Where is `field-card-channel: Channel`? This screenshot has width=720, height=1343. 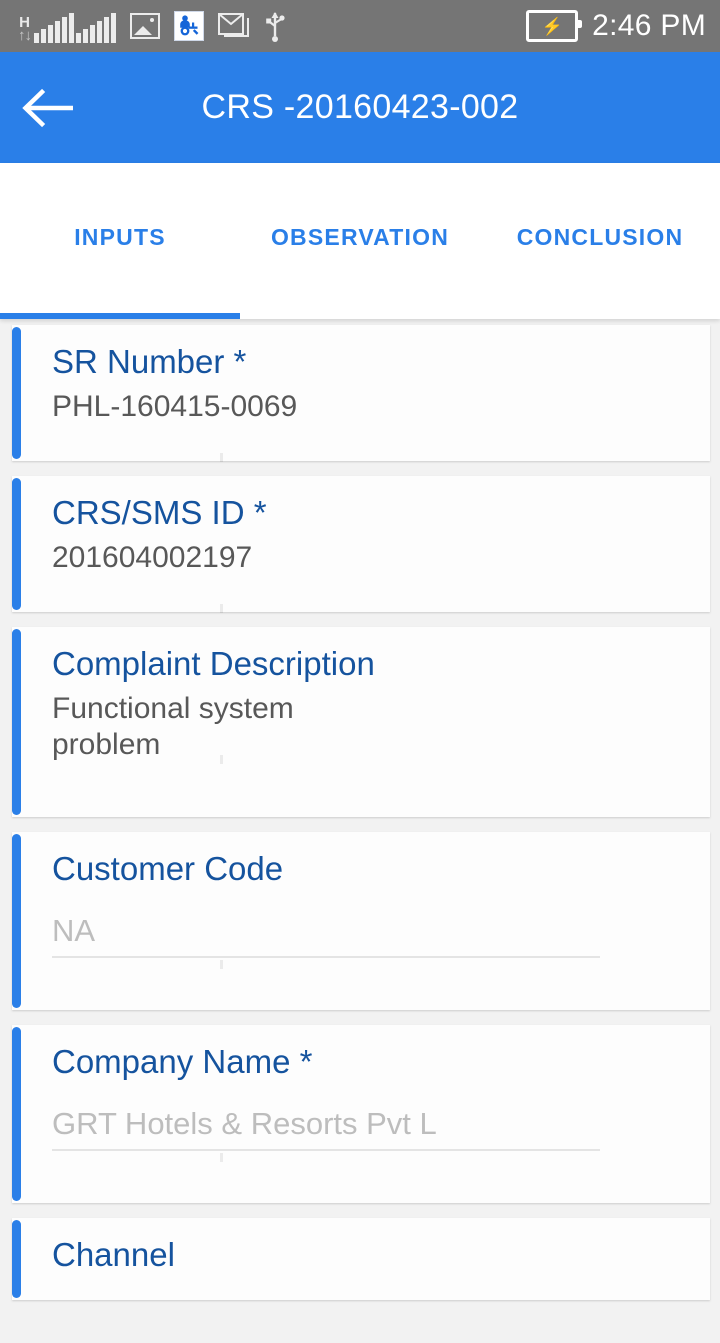 field-card-channel: Channel is located at coordinates (361, 1259).